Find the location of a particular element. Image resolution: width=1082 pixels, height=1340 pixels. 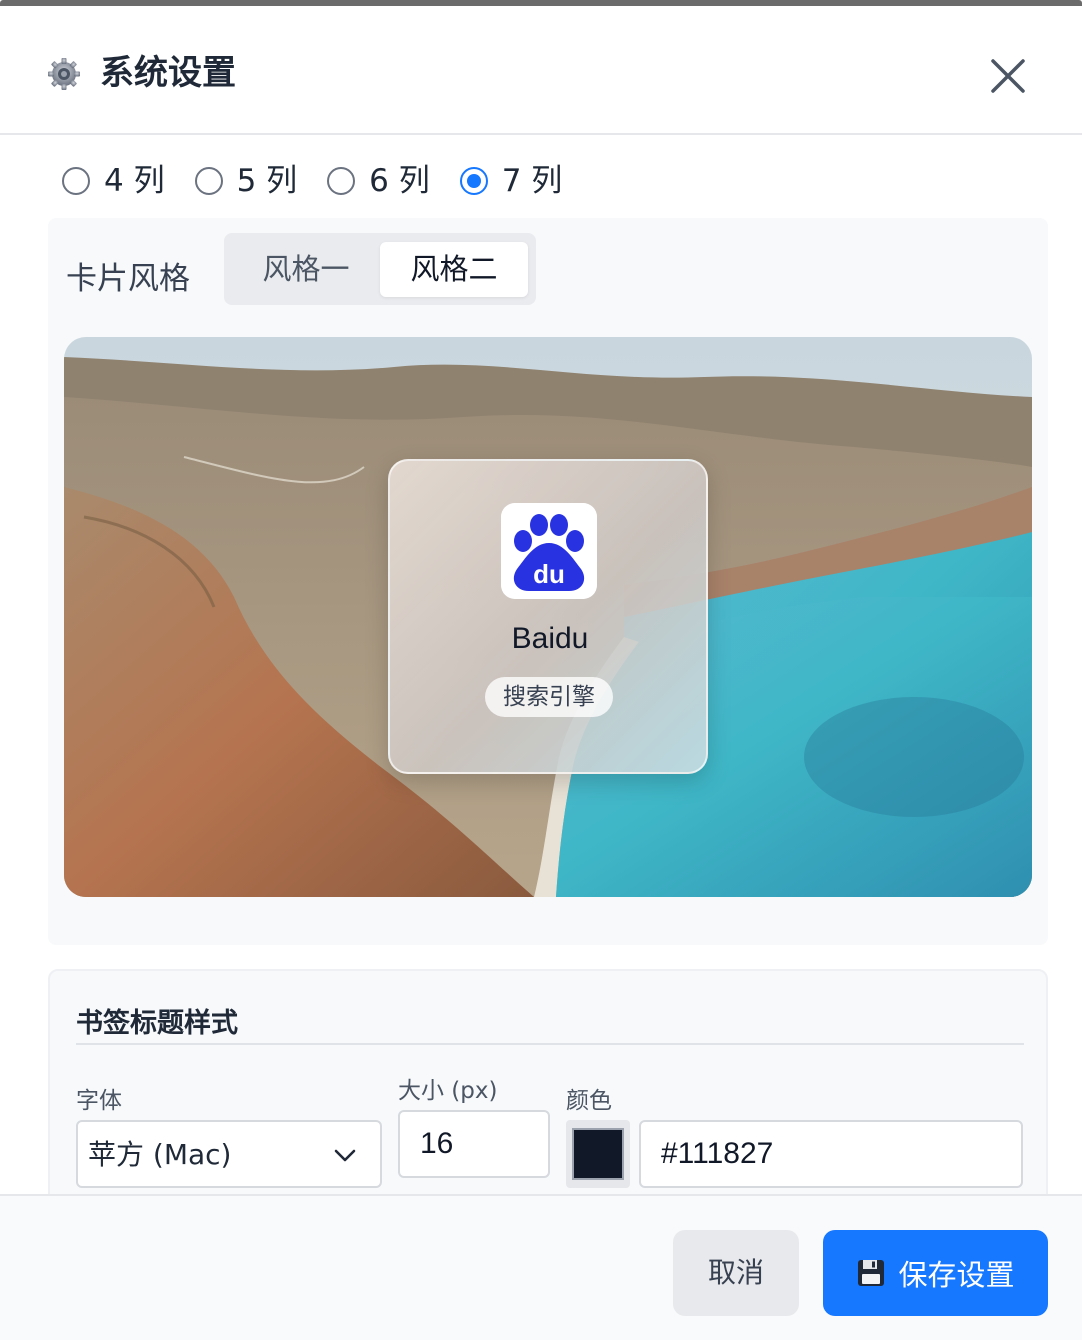

color-swatch is located at coordinates (598, 1154).